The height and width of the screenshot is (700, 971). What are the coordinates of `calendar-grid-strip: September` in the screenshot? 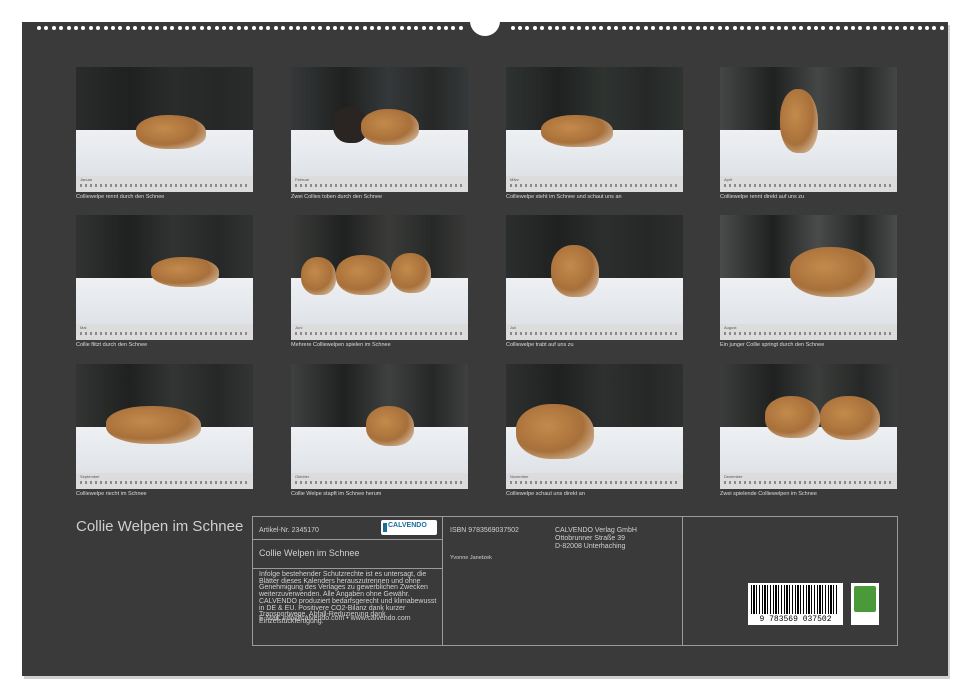 It's located at (164, 481).